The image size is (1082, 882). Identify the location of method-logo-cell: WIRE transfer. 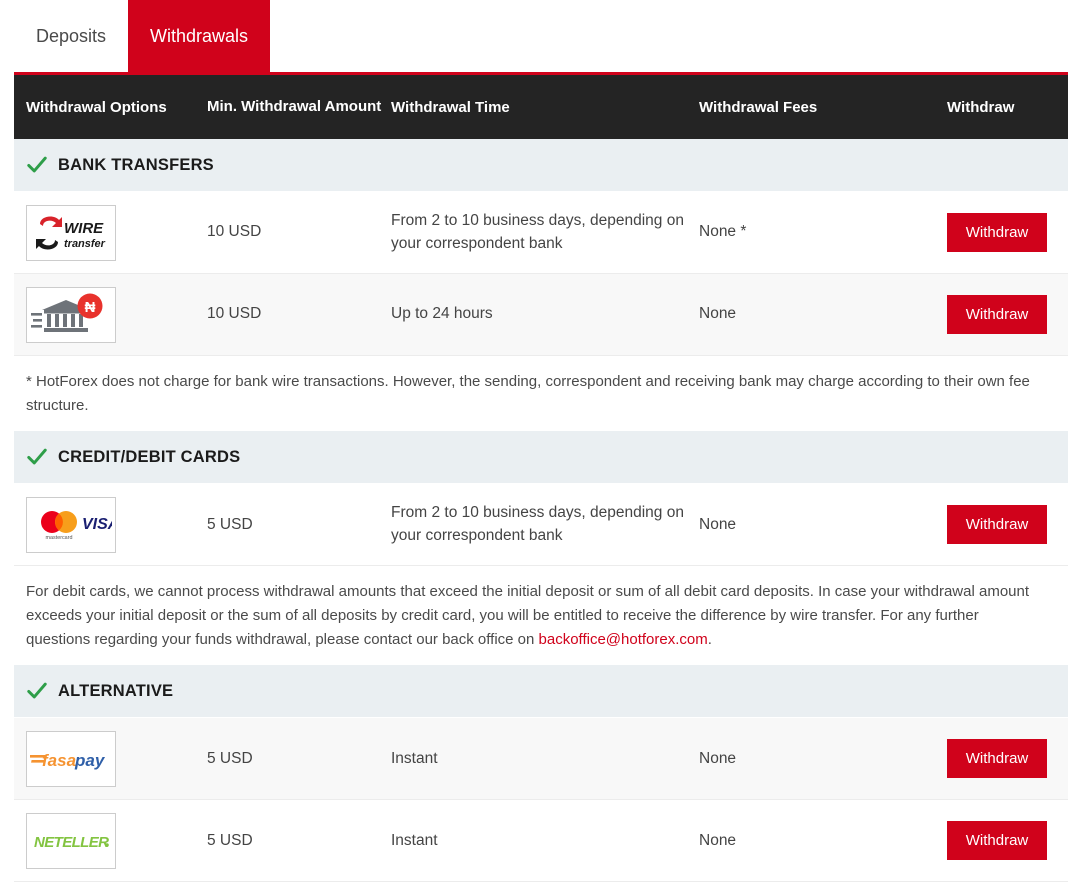
(110, 232).